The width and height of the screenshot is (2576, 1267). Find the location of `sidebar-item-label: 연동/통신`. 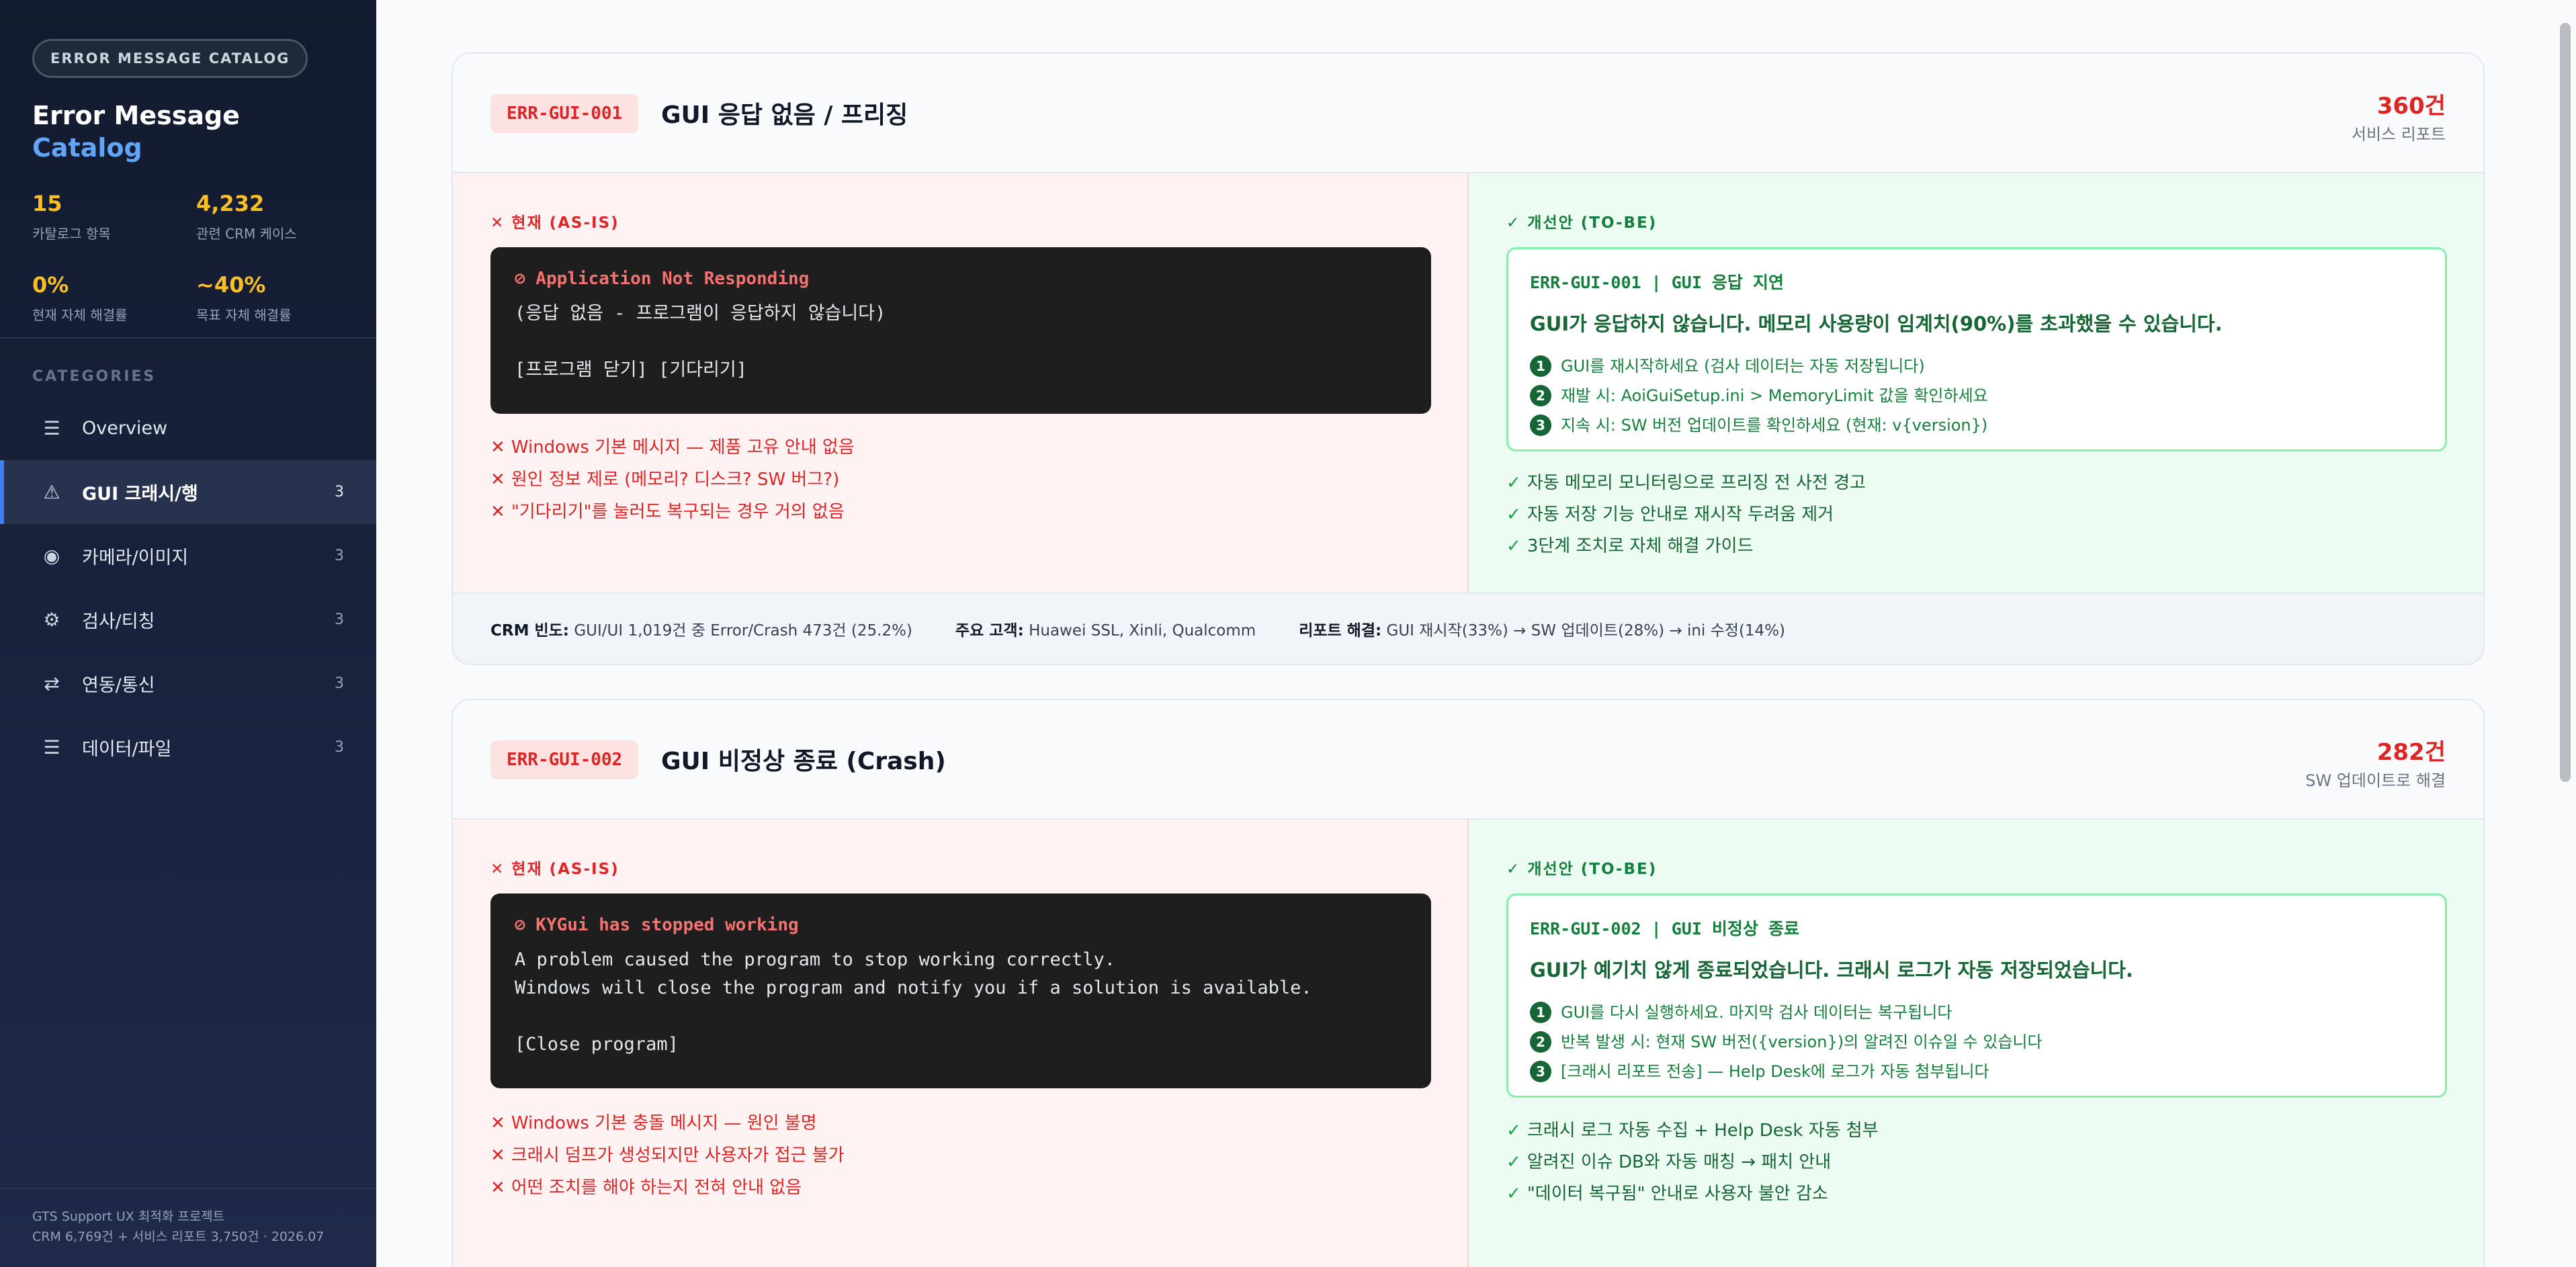

sidebar-item-label: 연동/통신 is located at coordinates (118, 685).